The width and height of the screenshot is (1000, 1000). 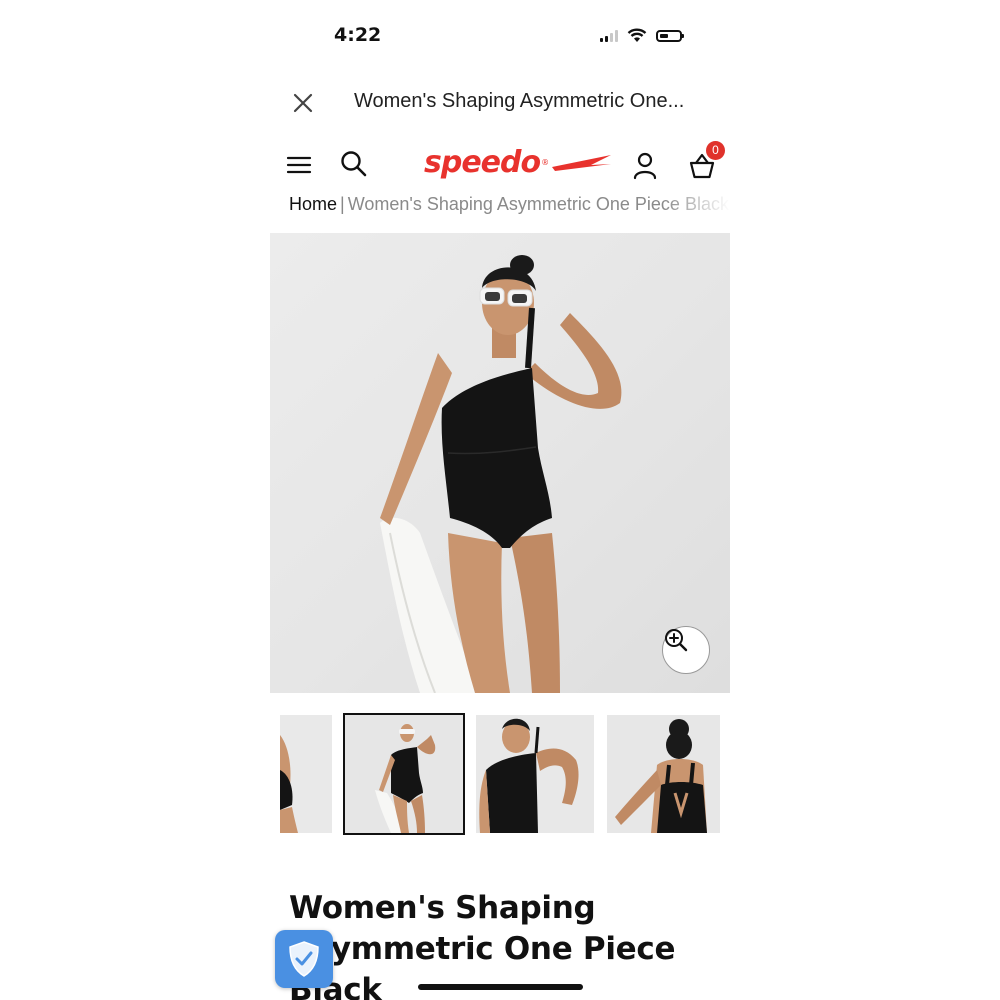 I want to click on account-button, so click(x=645, y=166).